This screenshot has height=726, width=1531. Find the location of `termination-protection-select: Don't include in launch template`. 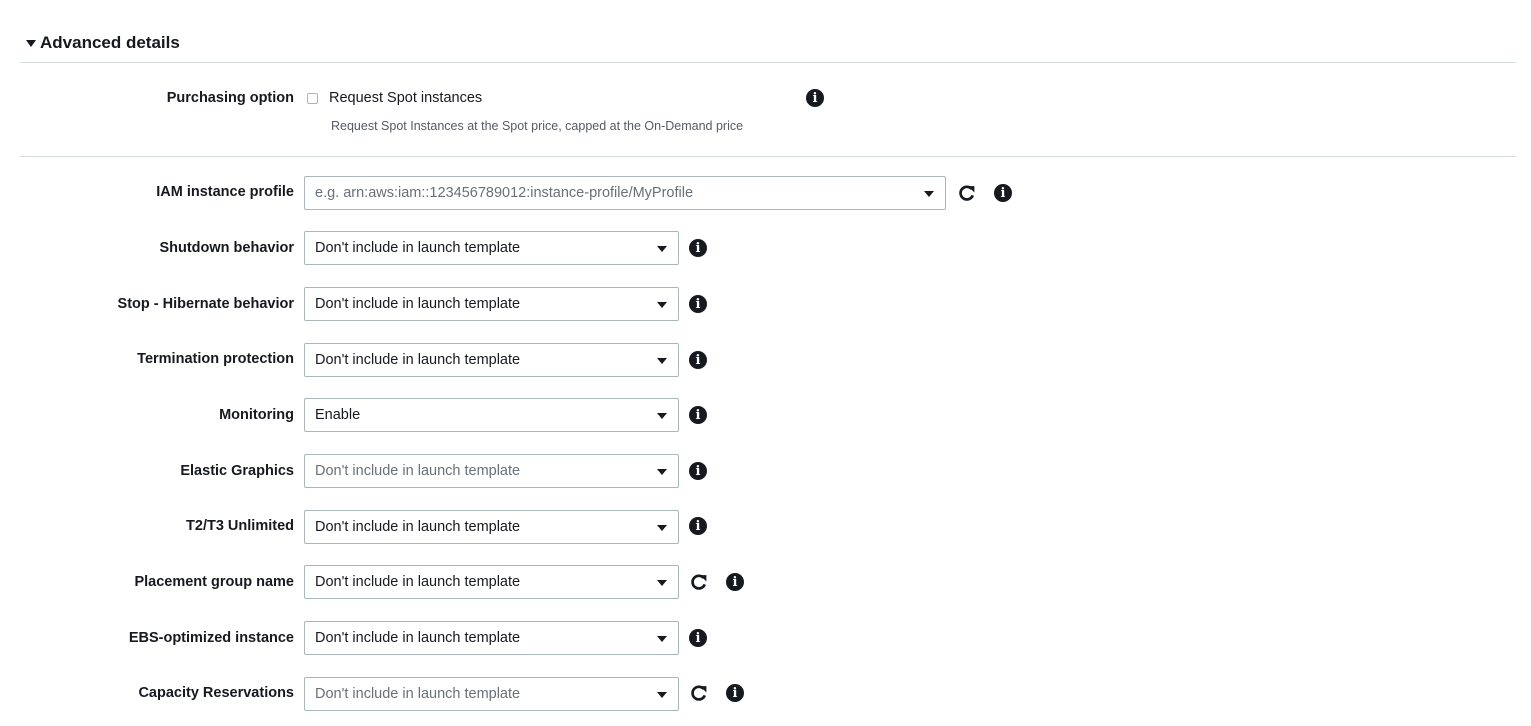

termination-protection-select: Don't include in launch template is located at coordinates (491, 360).